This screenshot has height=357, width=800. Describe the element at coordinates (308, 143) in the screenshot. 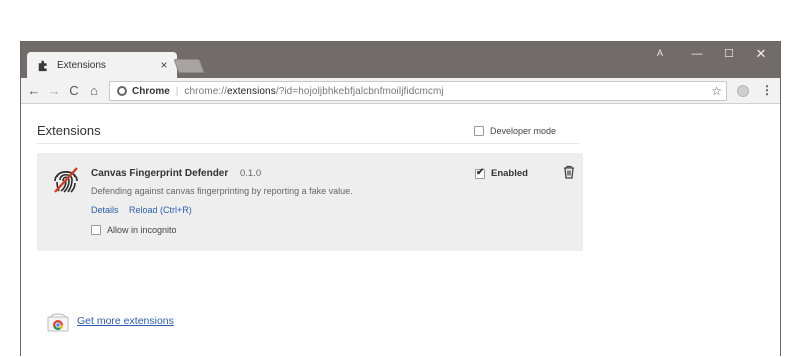

I see `title-divider` at that location.